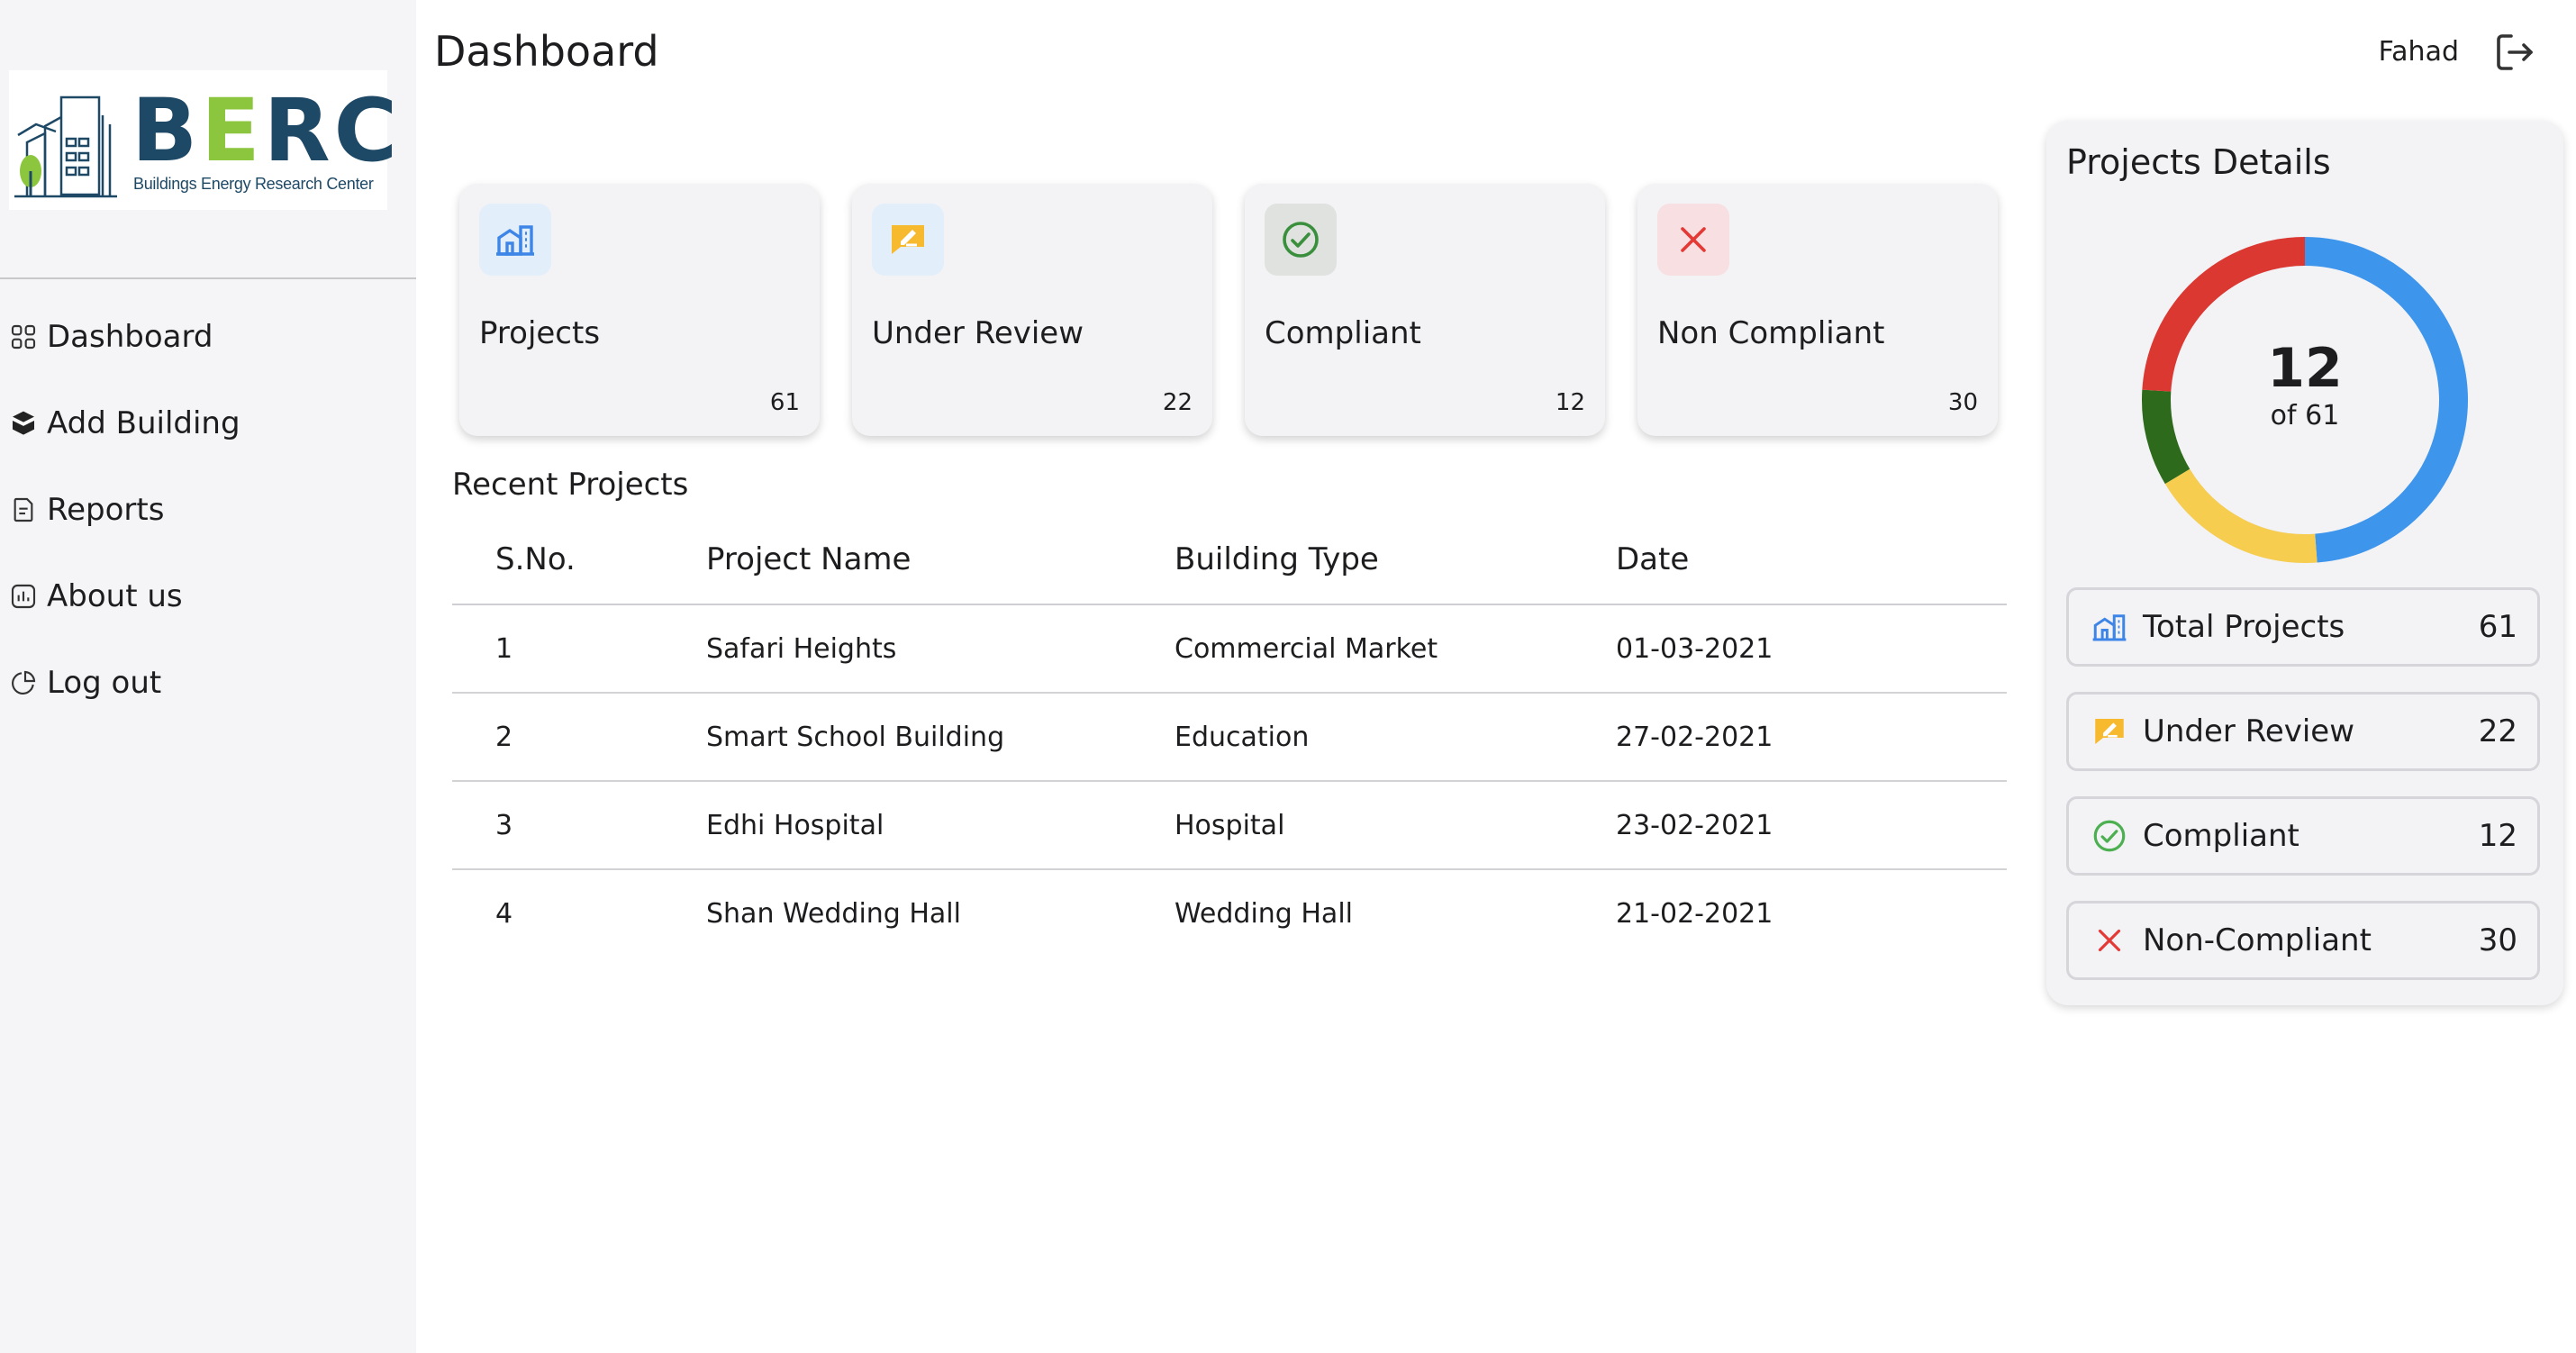 This screenshot has height=1353, width=2576. I want to click on box-icon, so click(23, 423).